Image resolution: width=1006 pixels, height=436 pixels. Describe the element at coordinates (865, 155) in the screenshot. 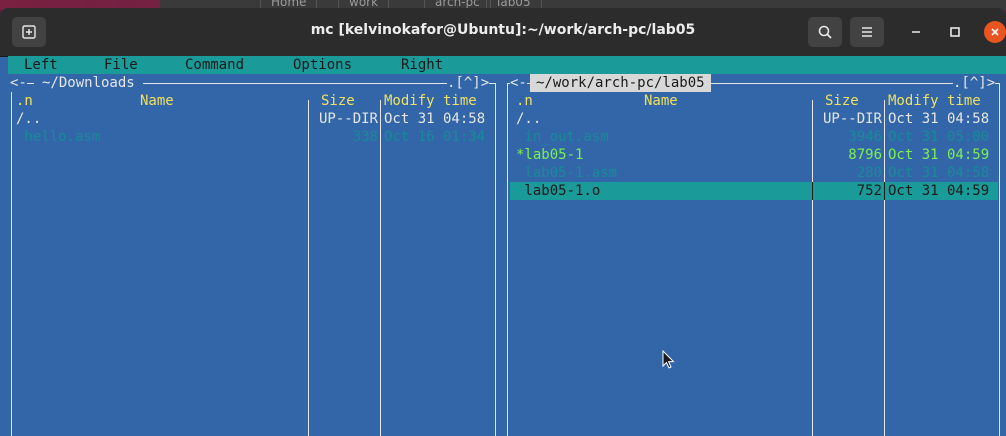

I see `file-size: 8796` at that location.